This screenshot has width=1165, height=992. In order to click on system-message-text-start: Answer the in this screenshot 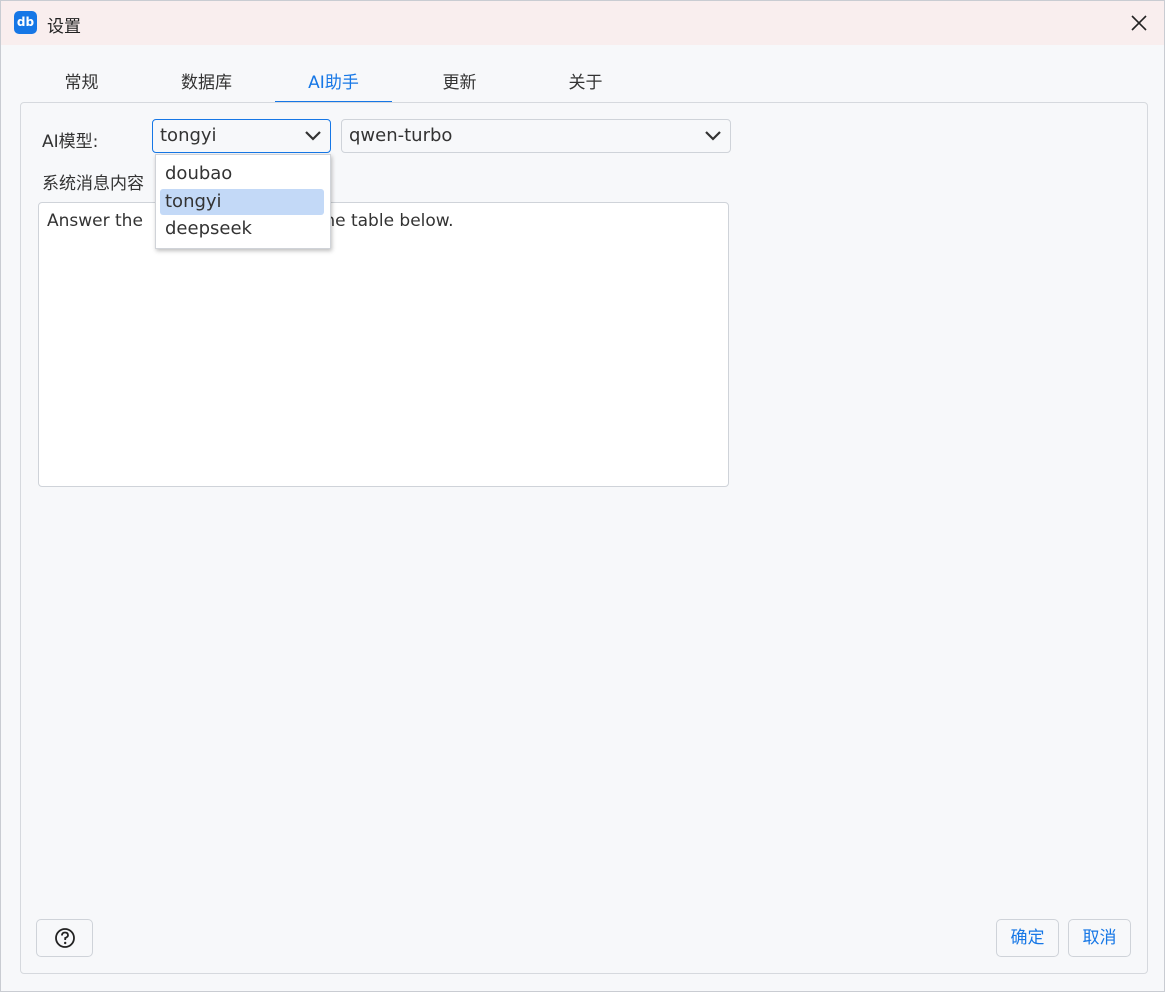, I will do `click(98, 221)`.